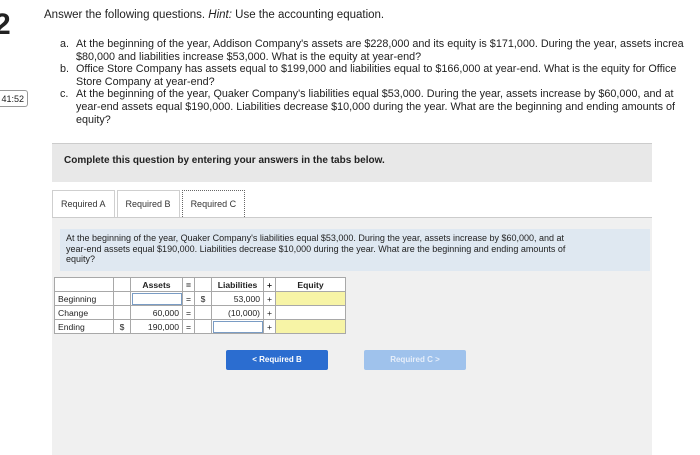 This screenshot has height=455, width=700. What do you see at coordinates (238, 326) in the screenshot?
I see `ending-liabilities-input` at bounding box center [238, 326].